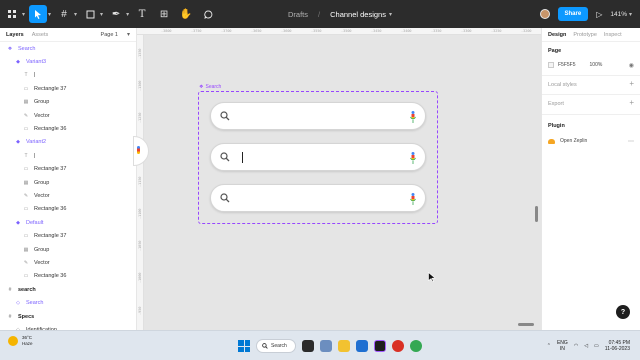  Describe the element at coordinates (50, 276) in the screenshot. I see `layer-label: Rectangle 36` at that location.